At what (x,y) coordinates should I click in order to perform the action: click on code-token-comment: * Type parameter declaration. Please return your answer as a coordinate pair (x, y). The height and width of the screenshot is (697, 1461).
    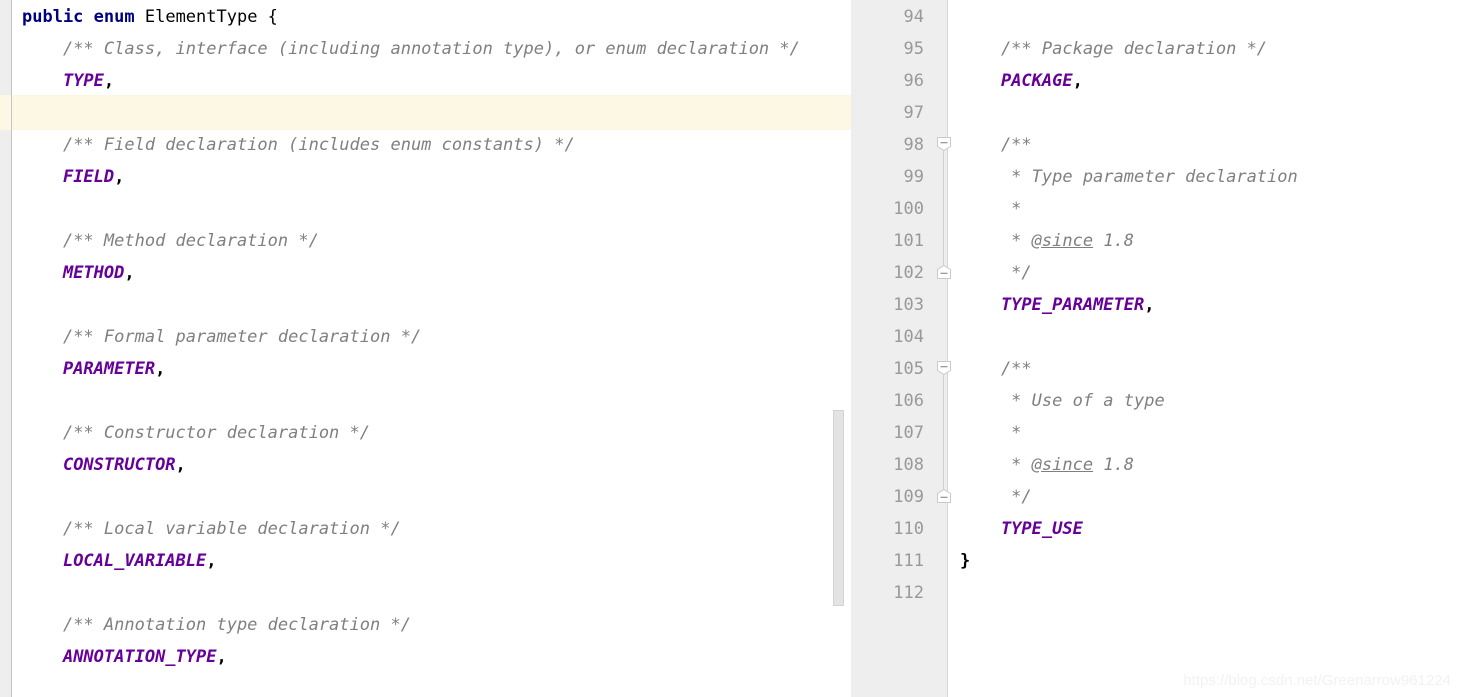
    Looking at the image, I should click on (1129, 177).